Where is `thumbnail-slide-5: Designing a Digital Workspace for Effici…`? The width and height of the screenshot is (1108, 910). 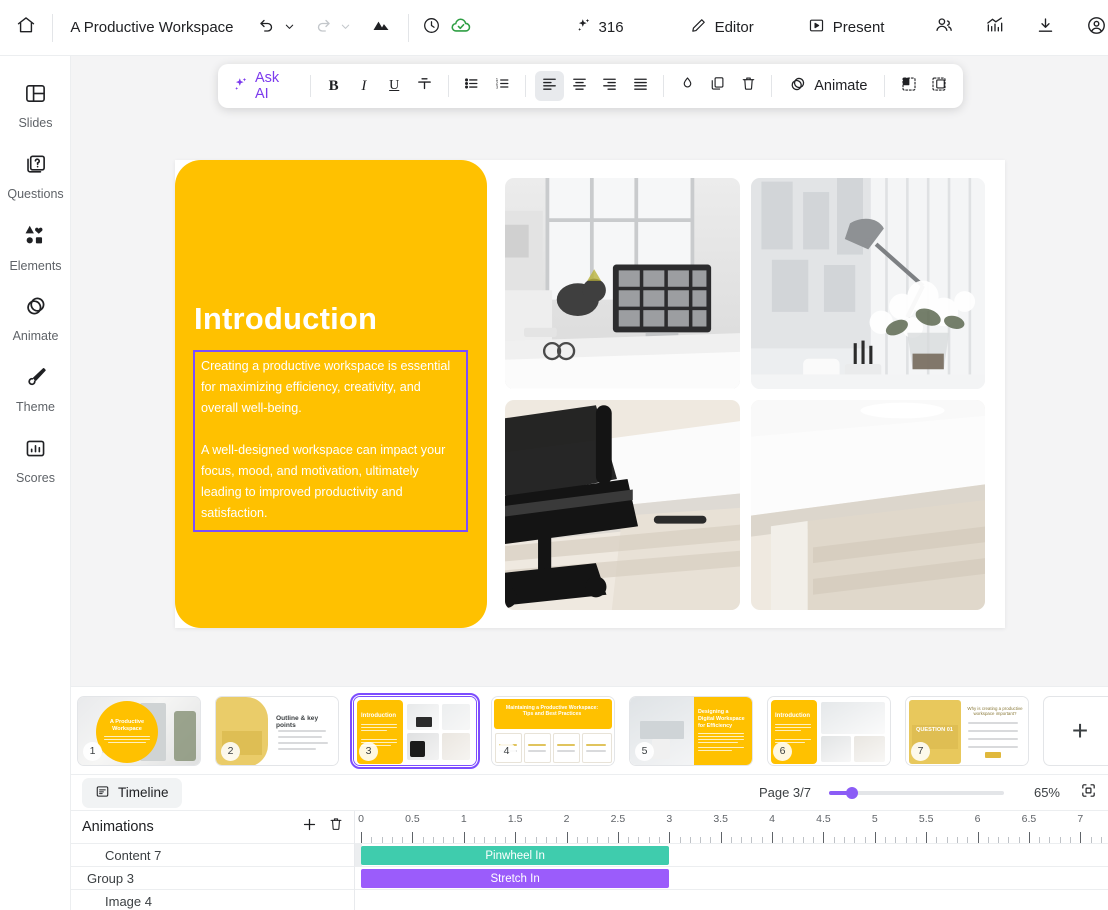
thumbnail-slide-5: Designing a Digital Workspace for Effici… is located at coordinates (691, 730).